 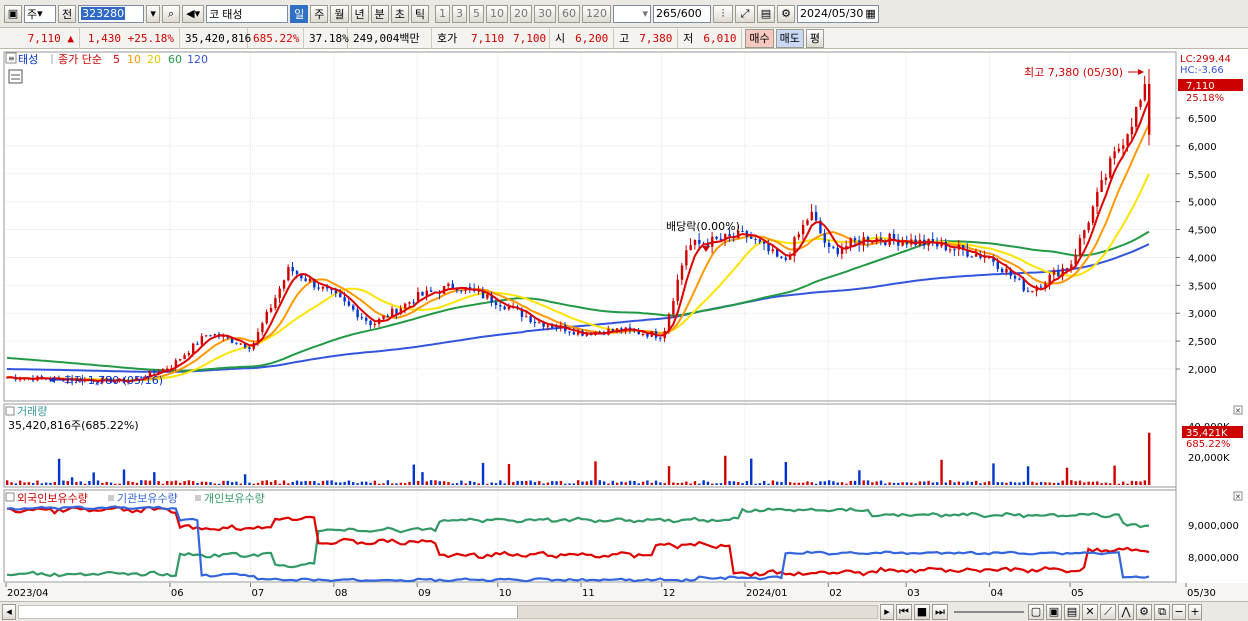 I want to click on interval-custom-select: ▾, so click(x=632, y=13).